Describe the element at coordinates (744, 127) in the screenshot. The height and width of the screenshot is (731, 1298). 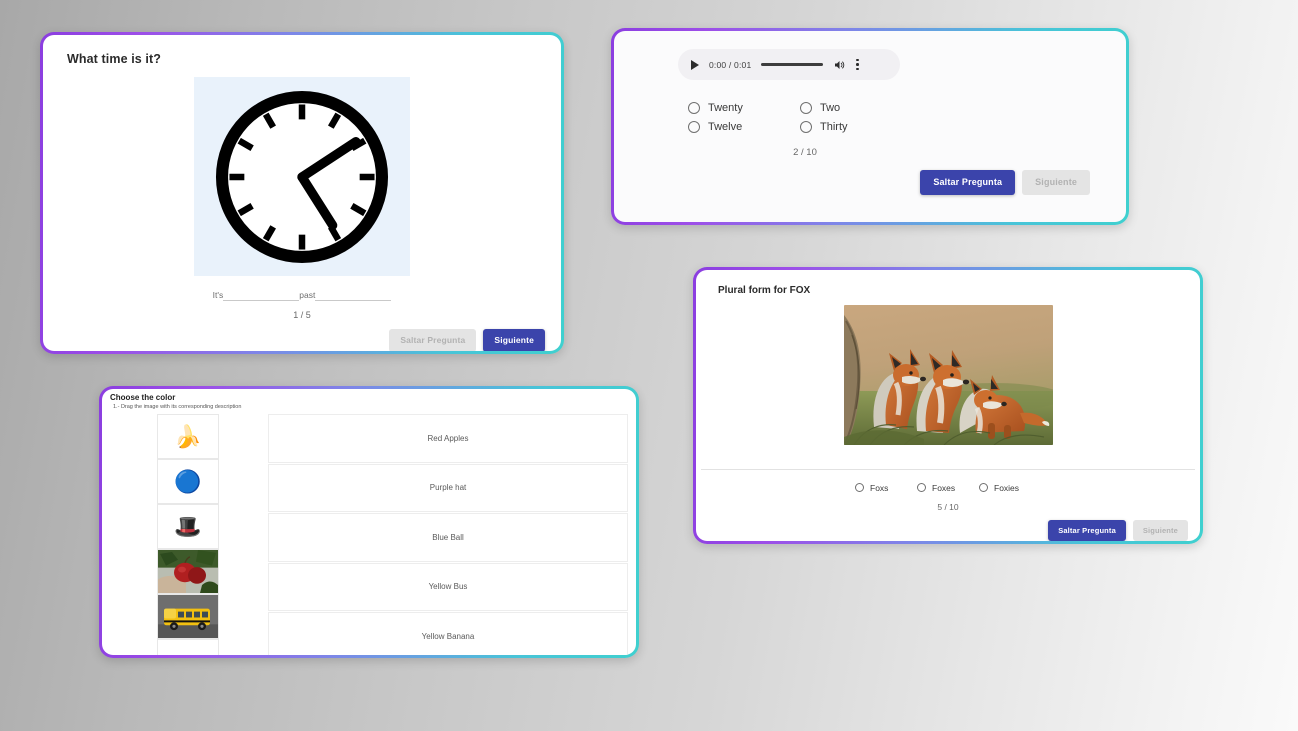
I see `radio-option-twelve: Twelve` at that location.